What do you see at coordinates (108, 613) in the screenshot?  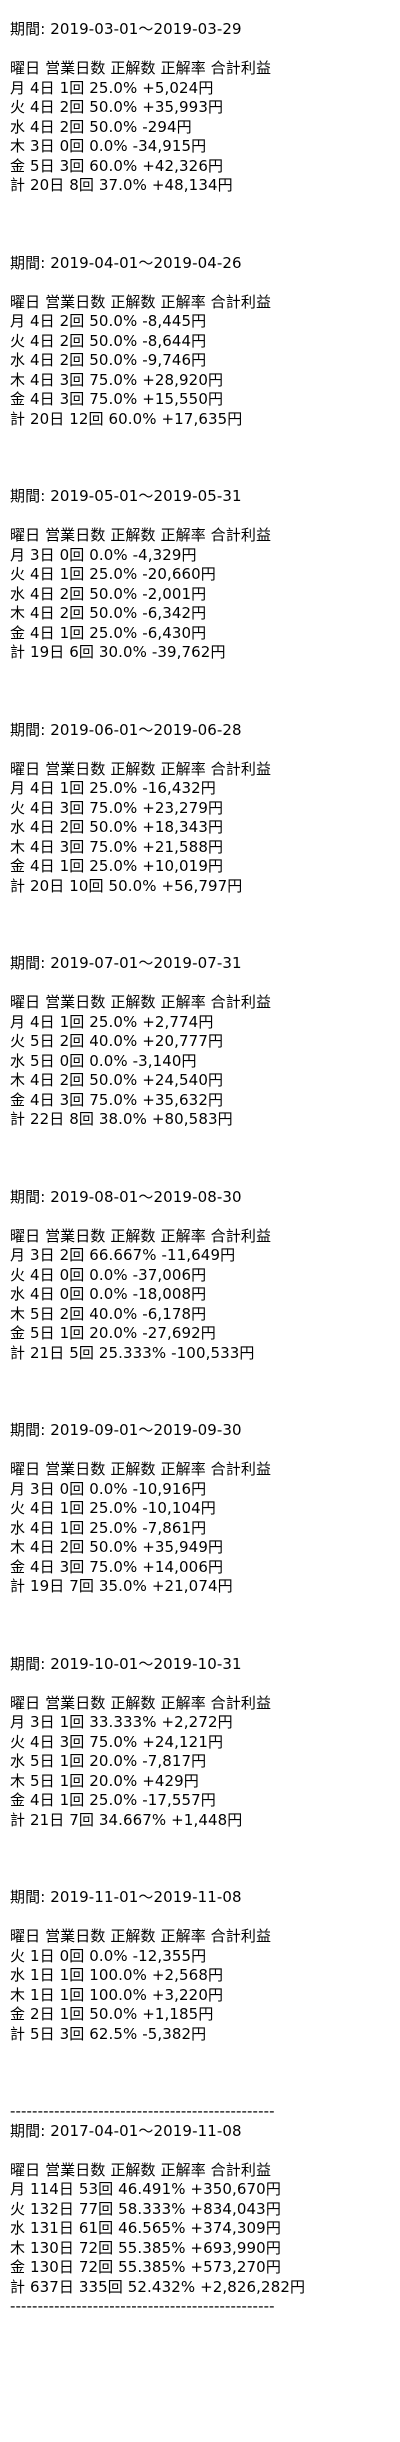 I see `weekday-row: 木 4日 2回 50.0% -6,342円` at bounding box center [108, 613].